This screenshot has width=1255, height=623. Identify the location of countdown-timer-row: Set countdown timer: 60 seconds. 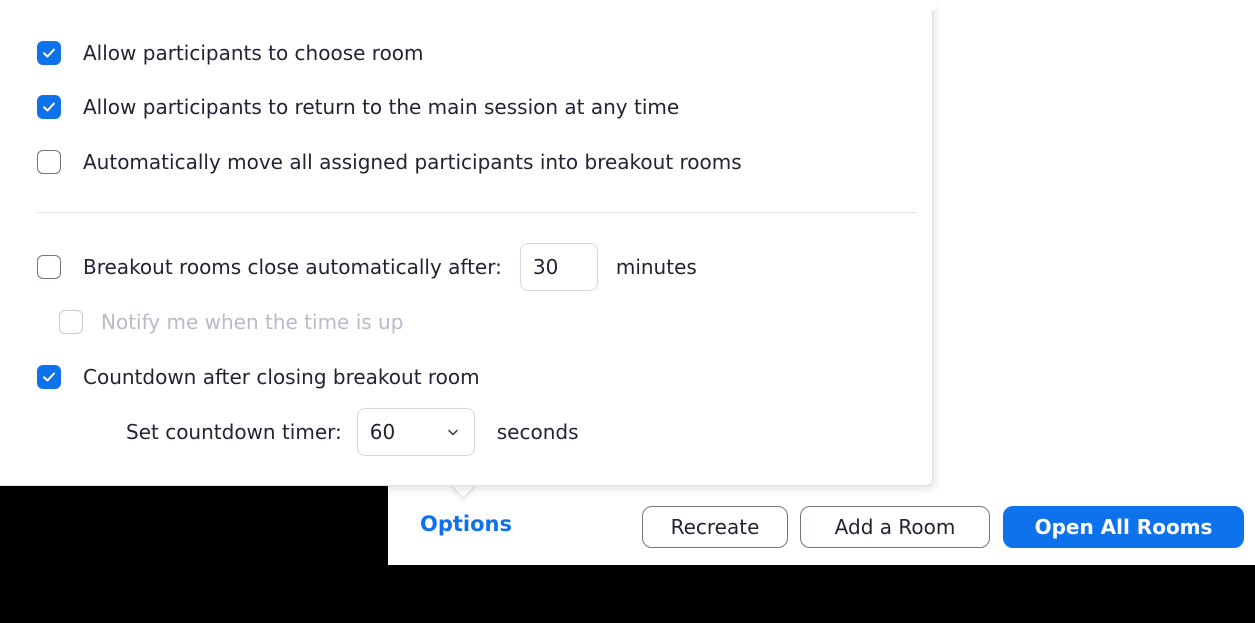
(352, 432).